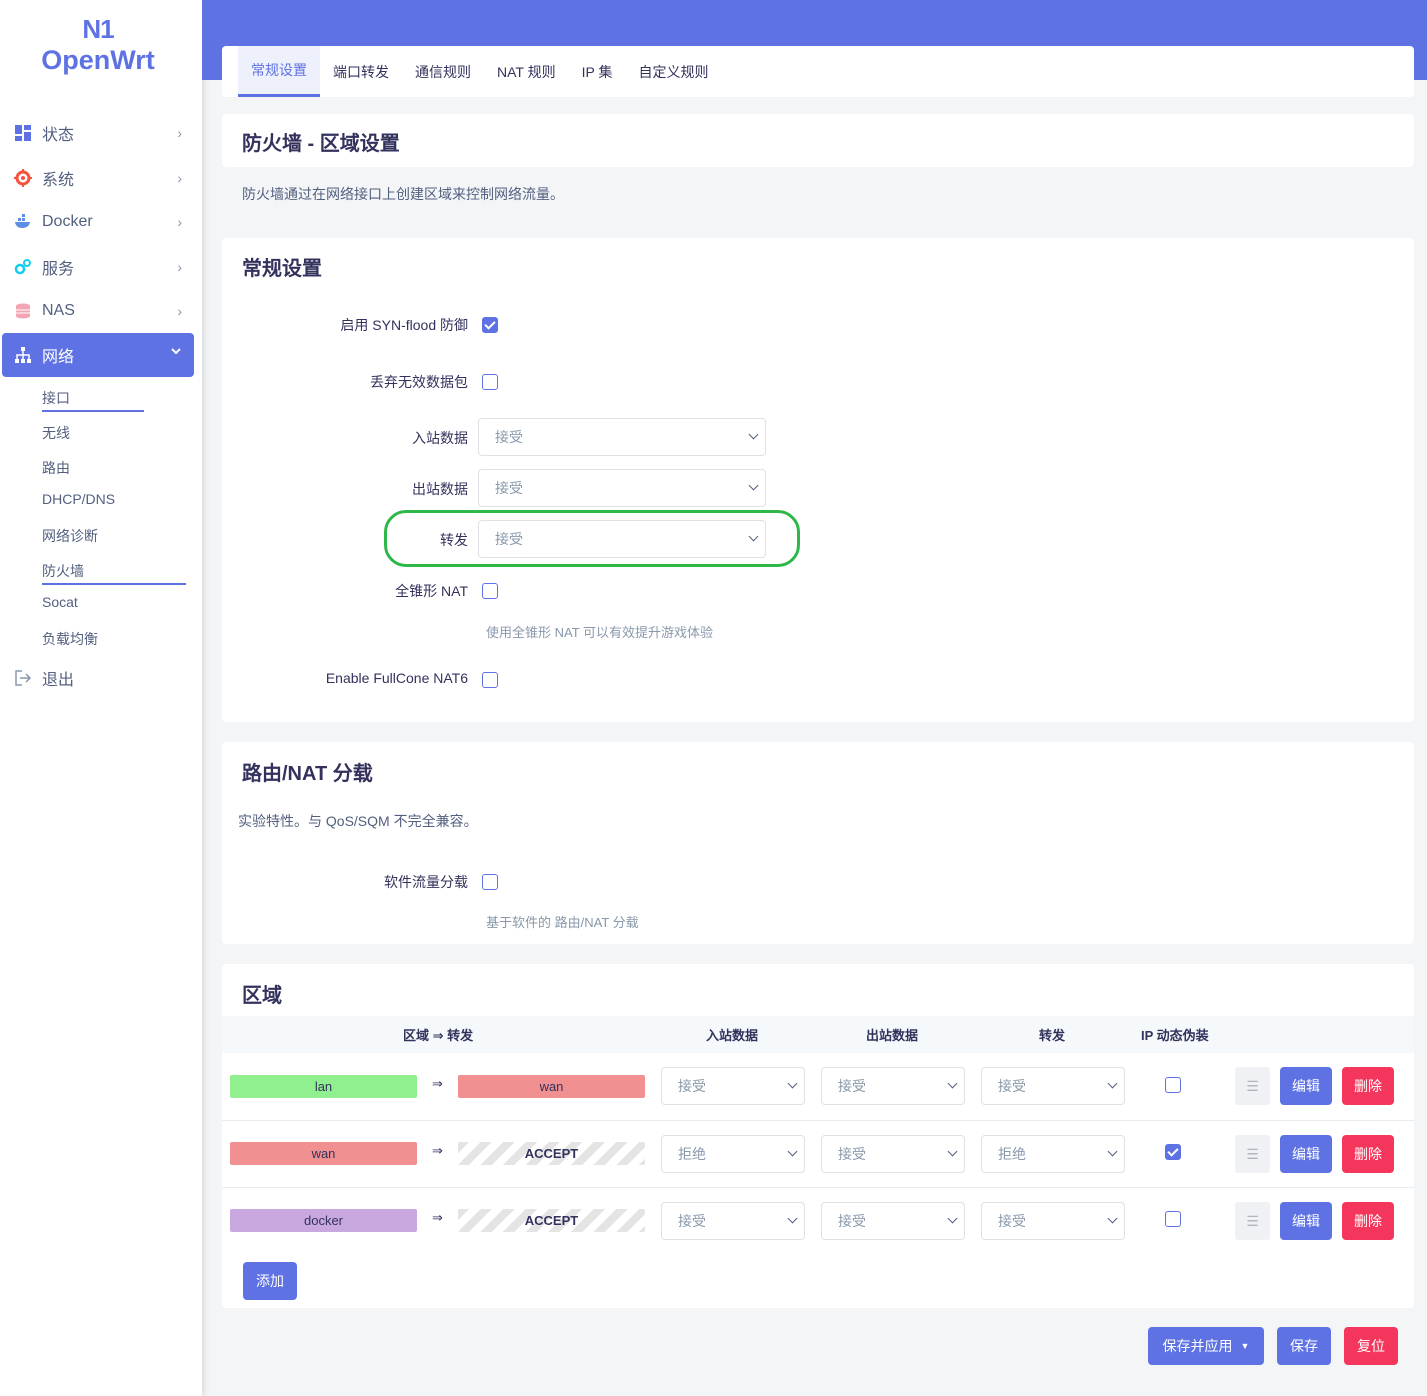 The width and height of the screenshot is (1427, 1396). What do you see at coordinates (592, 538) in the screenshot?
I see `highlight-annotation` at bounding box center [592, 538].